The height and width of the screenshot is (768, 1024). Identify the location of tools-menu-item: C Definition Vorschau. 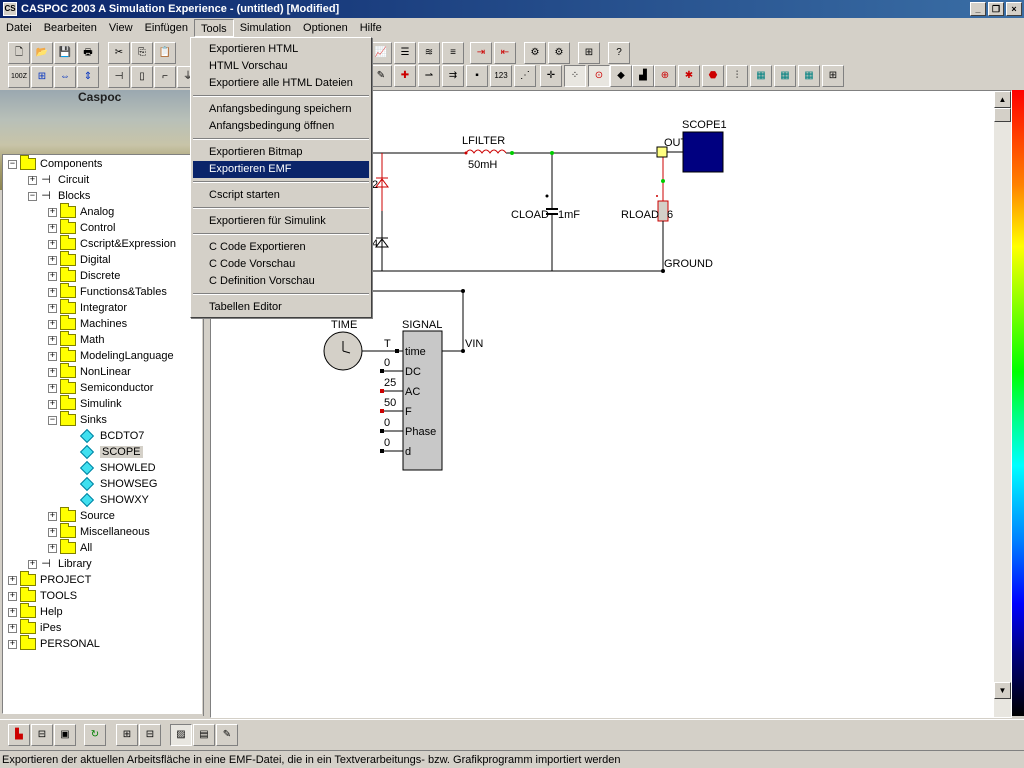
(281, 281).